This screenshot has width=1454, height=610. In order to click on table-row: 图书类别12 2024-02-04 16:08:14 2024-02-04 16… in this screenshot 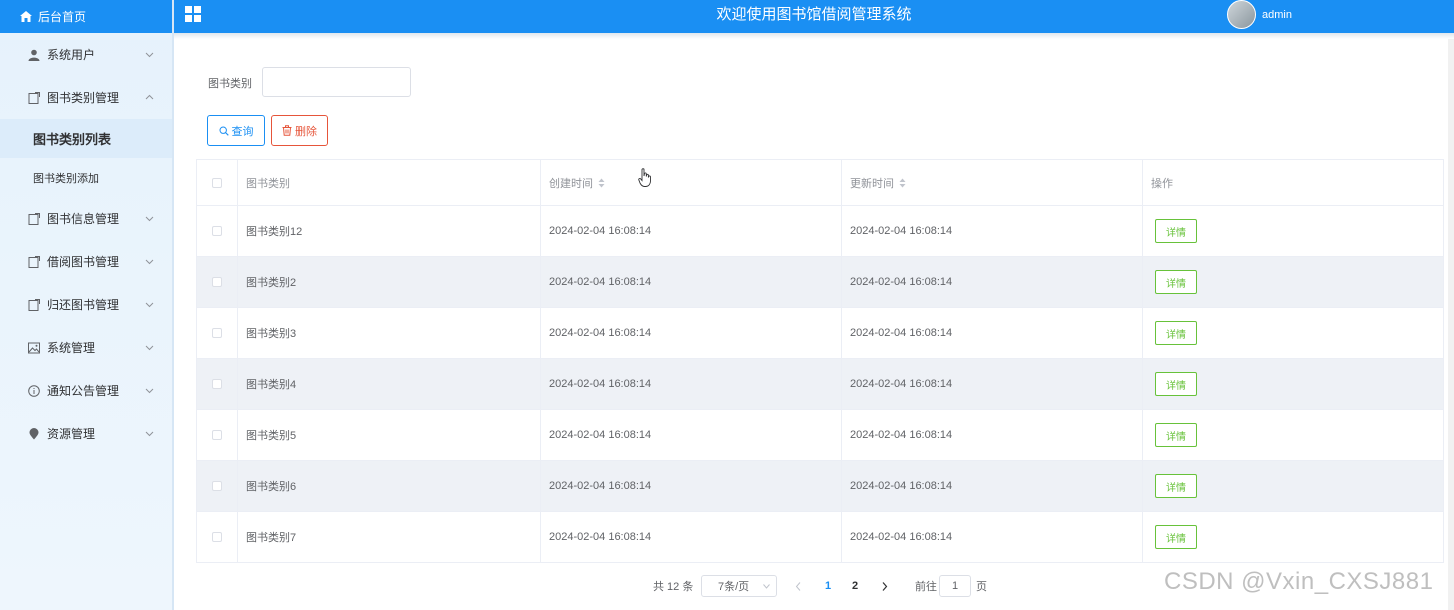, I will do `click(820, 231)`.